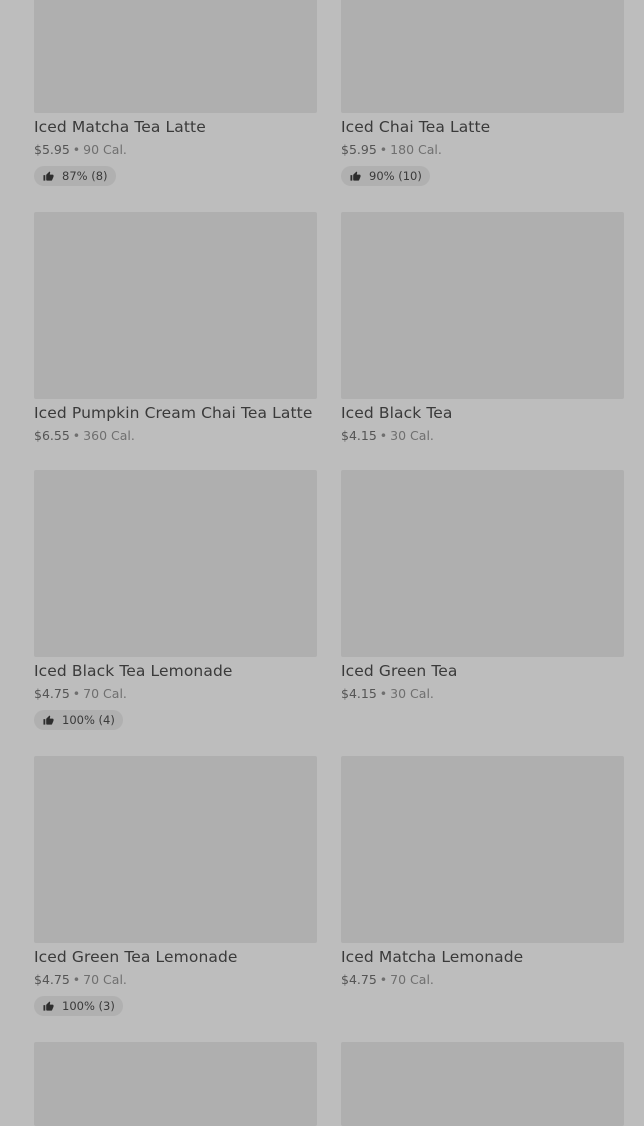 The image size is (644, 1126). What do you see at coordinates (109, 435) in the screenshot?
I see `menu-item-calories: 360 Cal.` at bounding box center [109, 435].